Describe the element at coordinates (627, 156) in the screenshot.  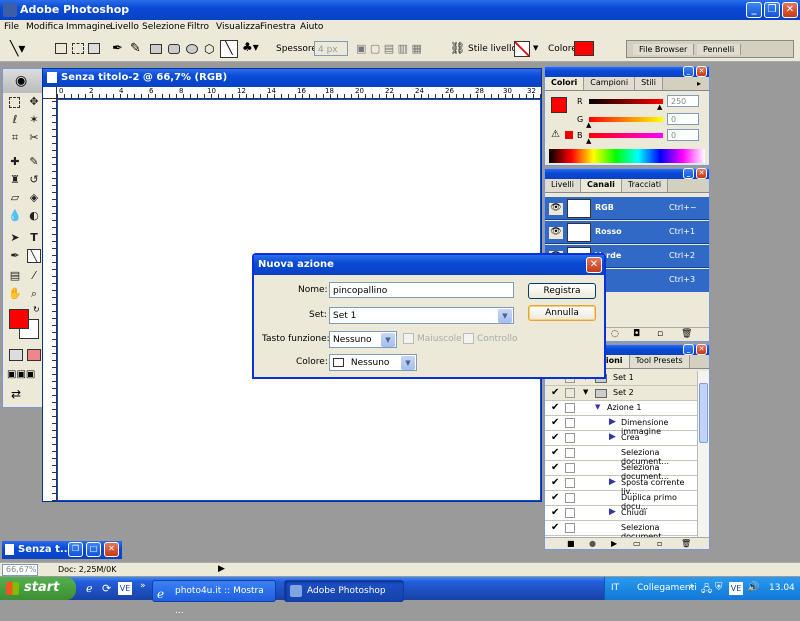
I see `spectrum-bar` at that location.